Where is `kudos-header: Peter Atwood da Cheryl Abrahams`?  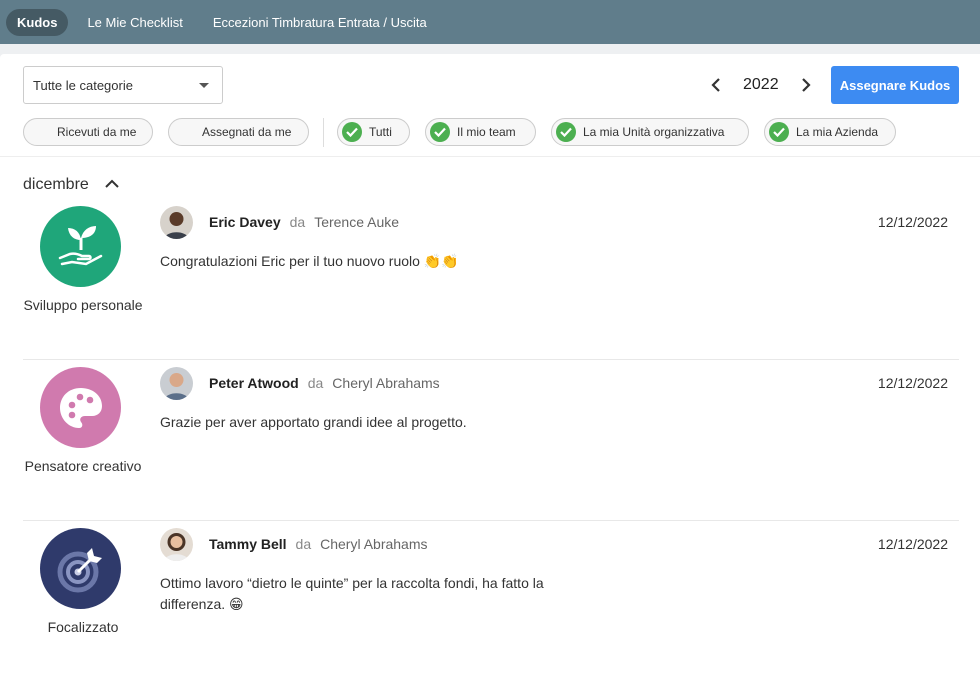 kudos-header: Peter Atwood da Cheryl Abrahams is located at coordinates (324, 383).